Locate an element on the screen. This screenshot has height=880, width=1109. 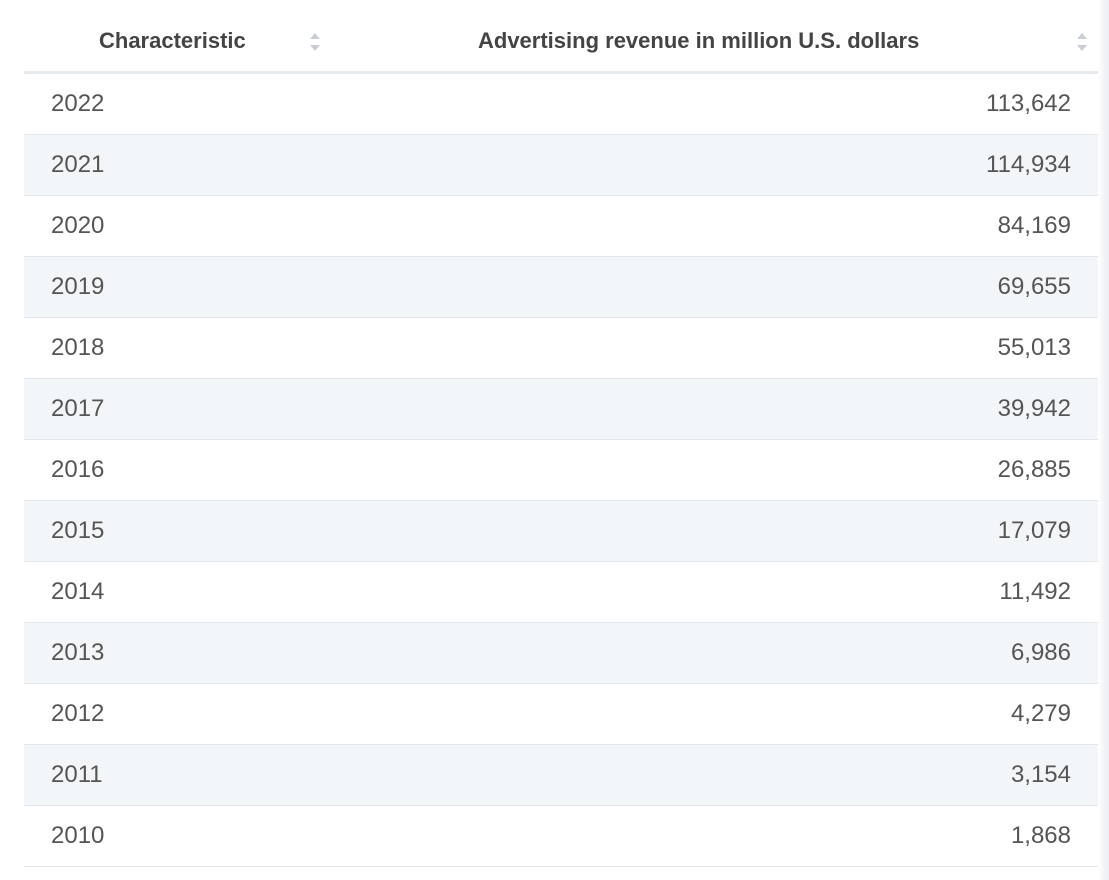
cell-year: 2013 is located at coordinates (78, 652).